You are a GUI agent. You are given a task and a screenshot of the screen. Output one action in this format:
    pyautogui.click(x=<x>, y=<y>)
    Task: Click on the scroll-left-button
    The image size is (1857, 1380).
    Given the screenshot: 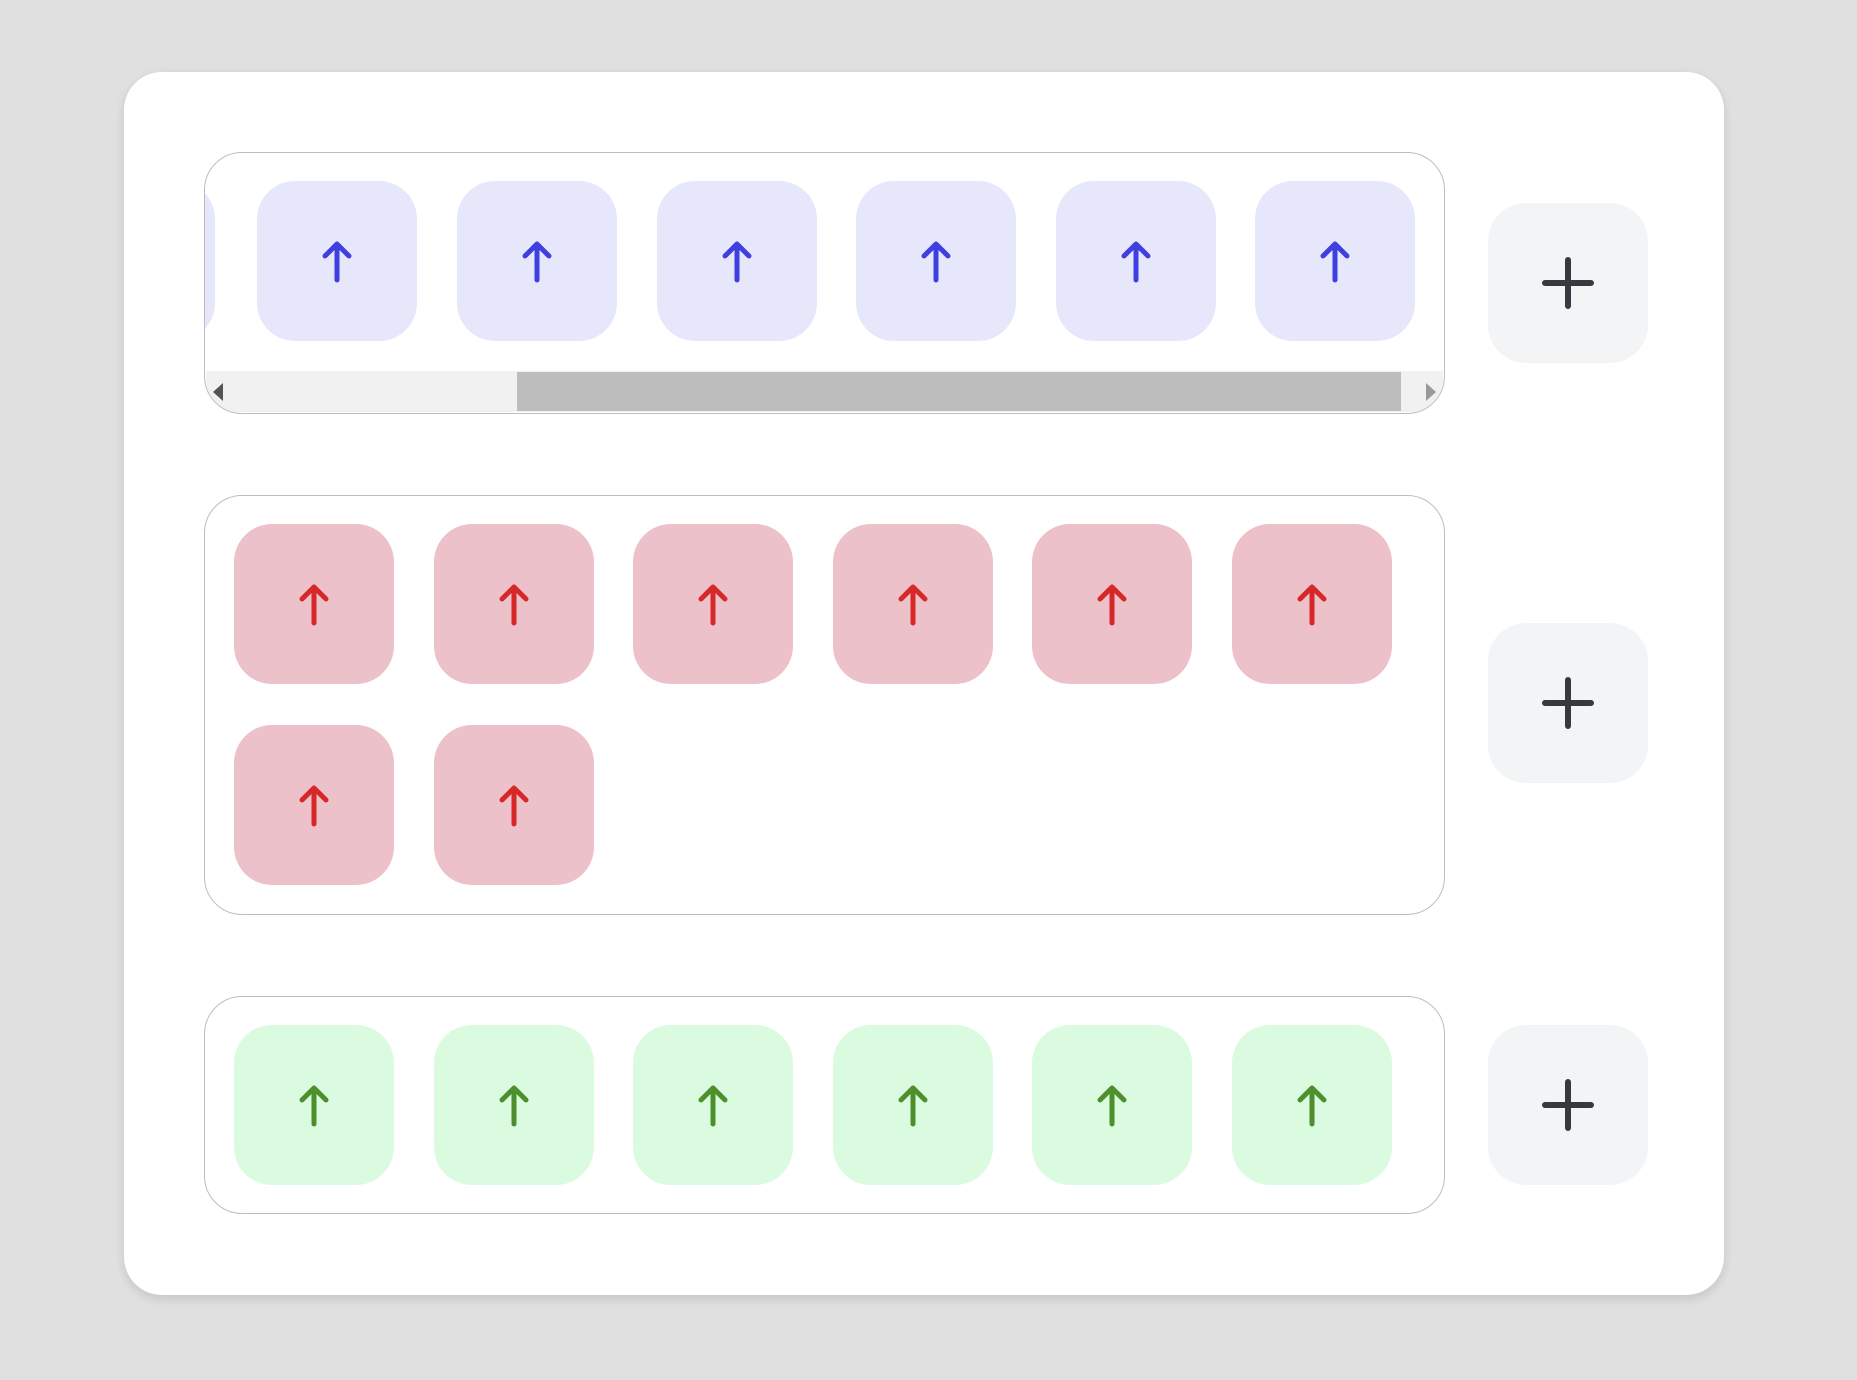 What is the action you would take?
    pyautogui.click(x=218, y=391)
    